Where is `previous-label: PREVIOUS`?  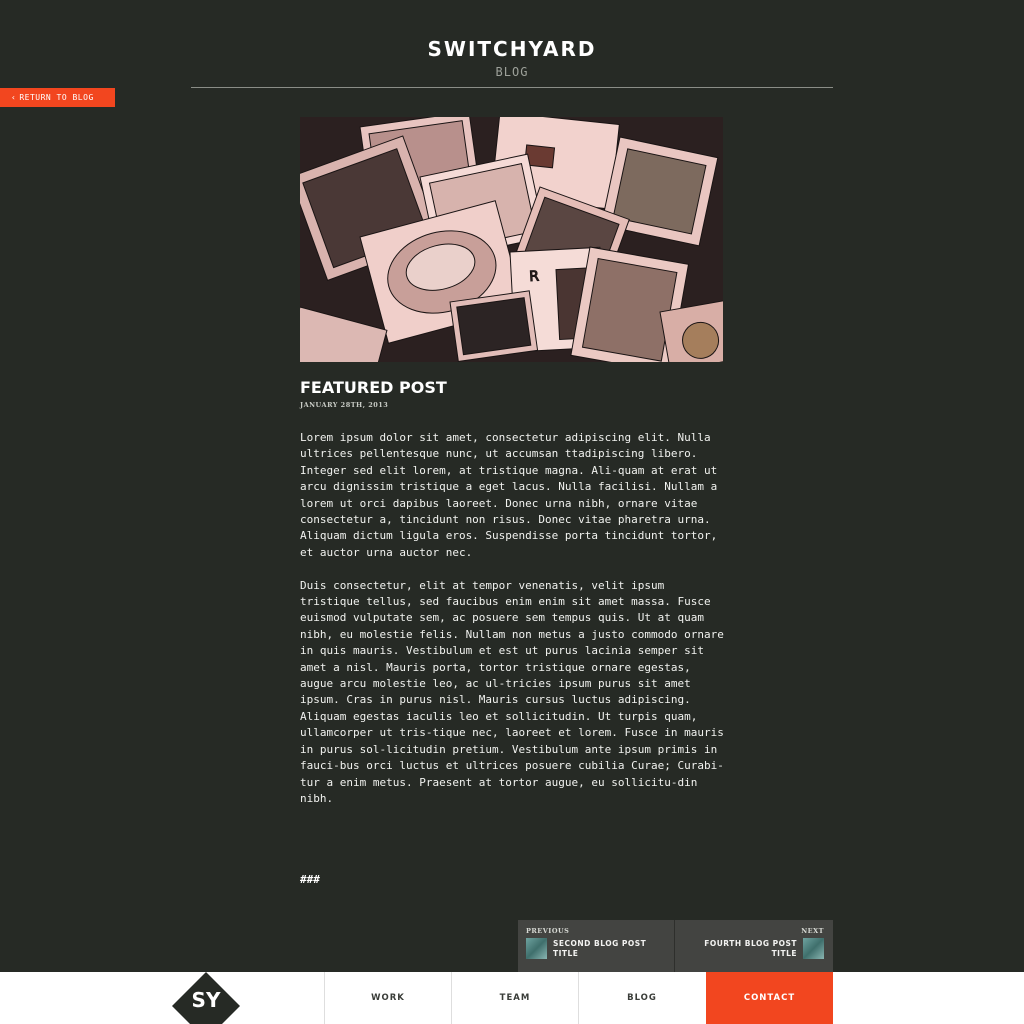
previous-label: PREVIOUS is located at coordinates (548, 931).